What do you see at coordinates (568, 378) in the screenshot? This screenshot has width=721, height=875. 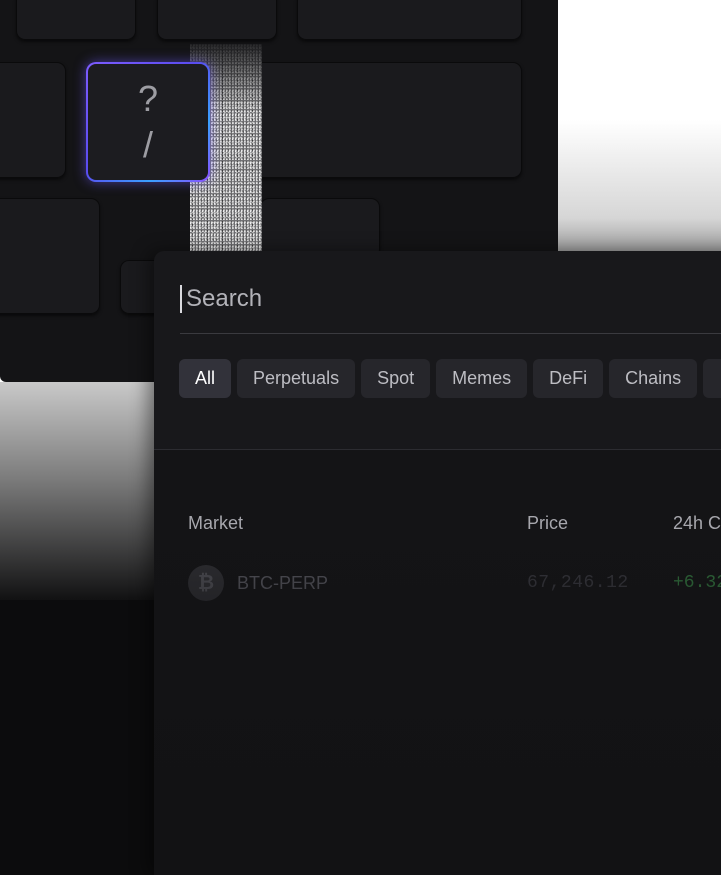 I see `filter-chip-defi: DeFi` at bounding box center [568, 378].